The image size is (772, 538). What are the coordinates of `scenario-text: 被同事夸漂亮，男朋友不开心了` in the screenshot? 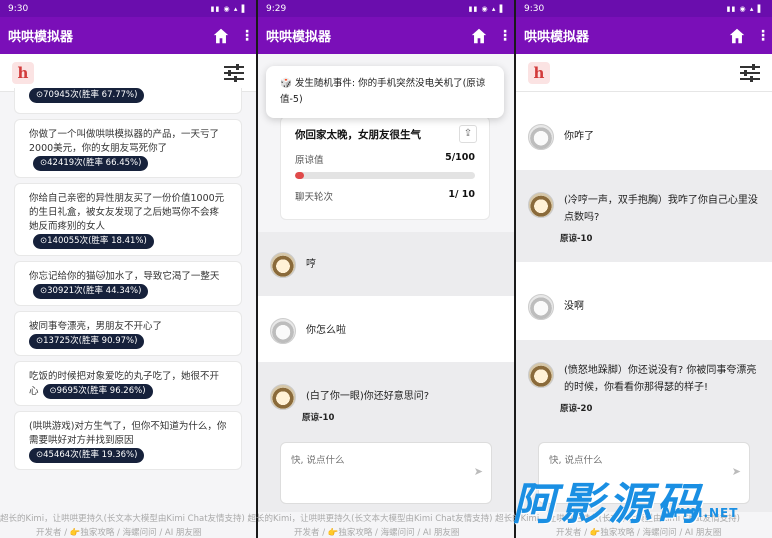 It's located at (96, 326).